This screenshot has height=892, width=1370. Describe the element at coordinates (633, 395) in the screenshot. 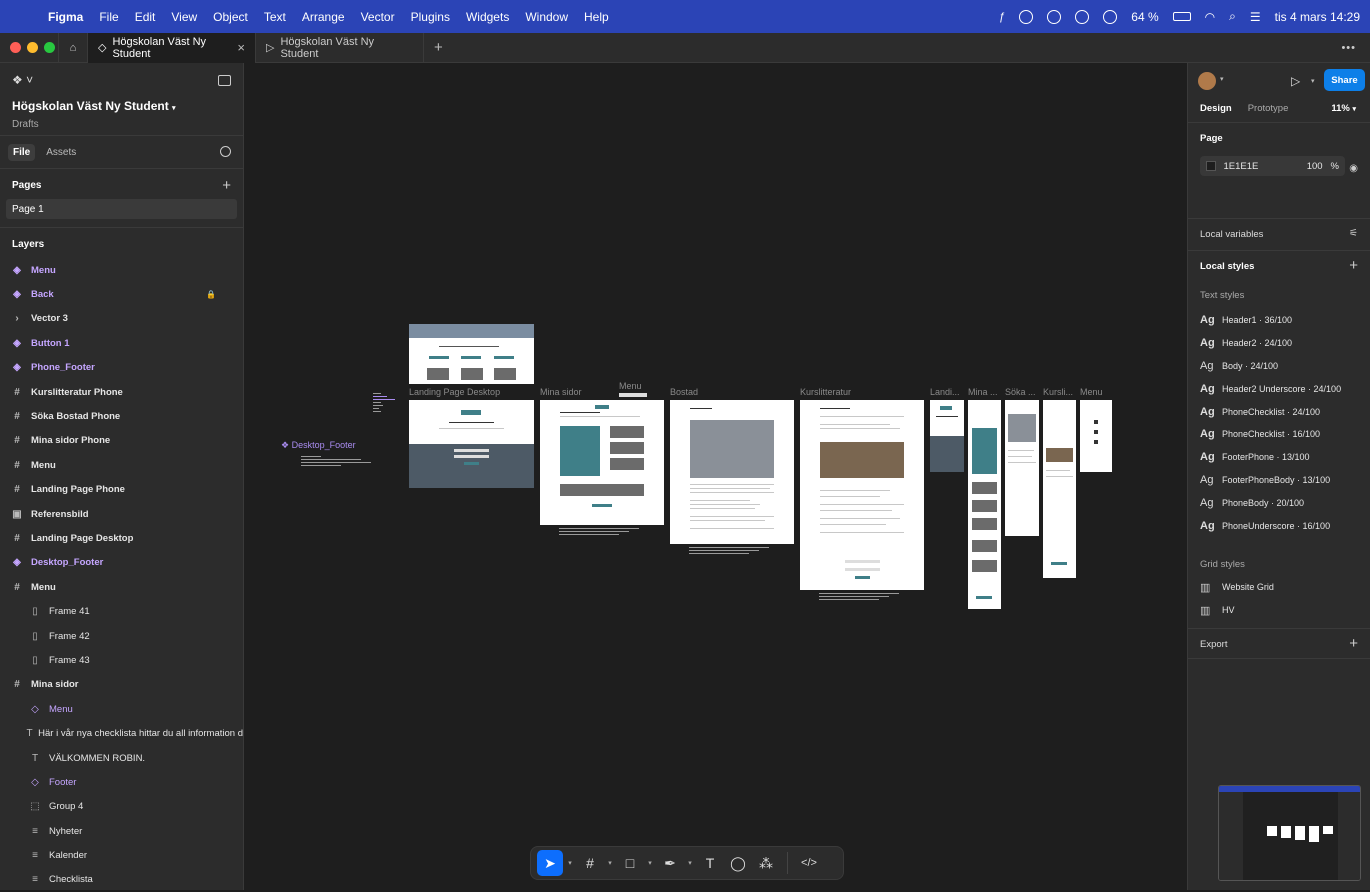

I see `menu-frame` at that location.